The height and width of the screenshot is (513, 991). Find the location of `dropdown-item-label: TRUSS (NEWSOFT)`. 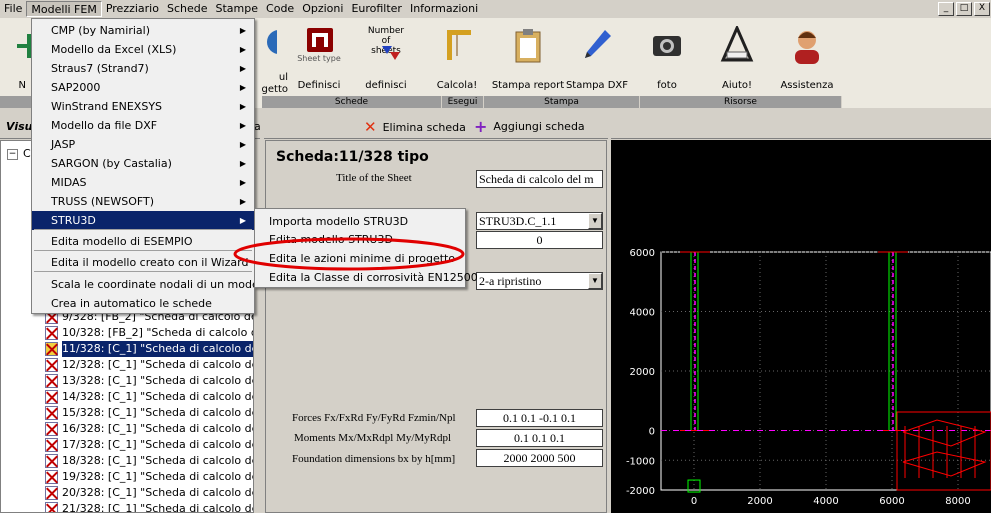

dropdown-item-label: TRUSS (NEWSOFT) is located at coordinates (103, 201).